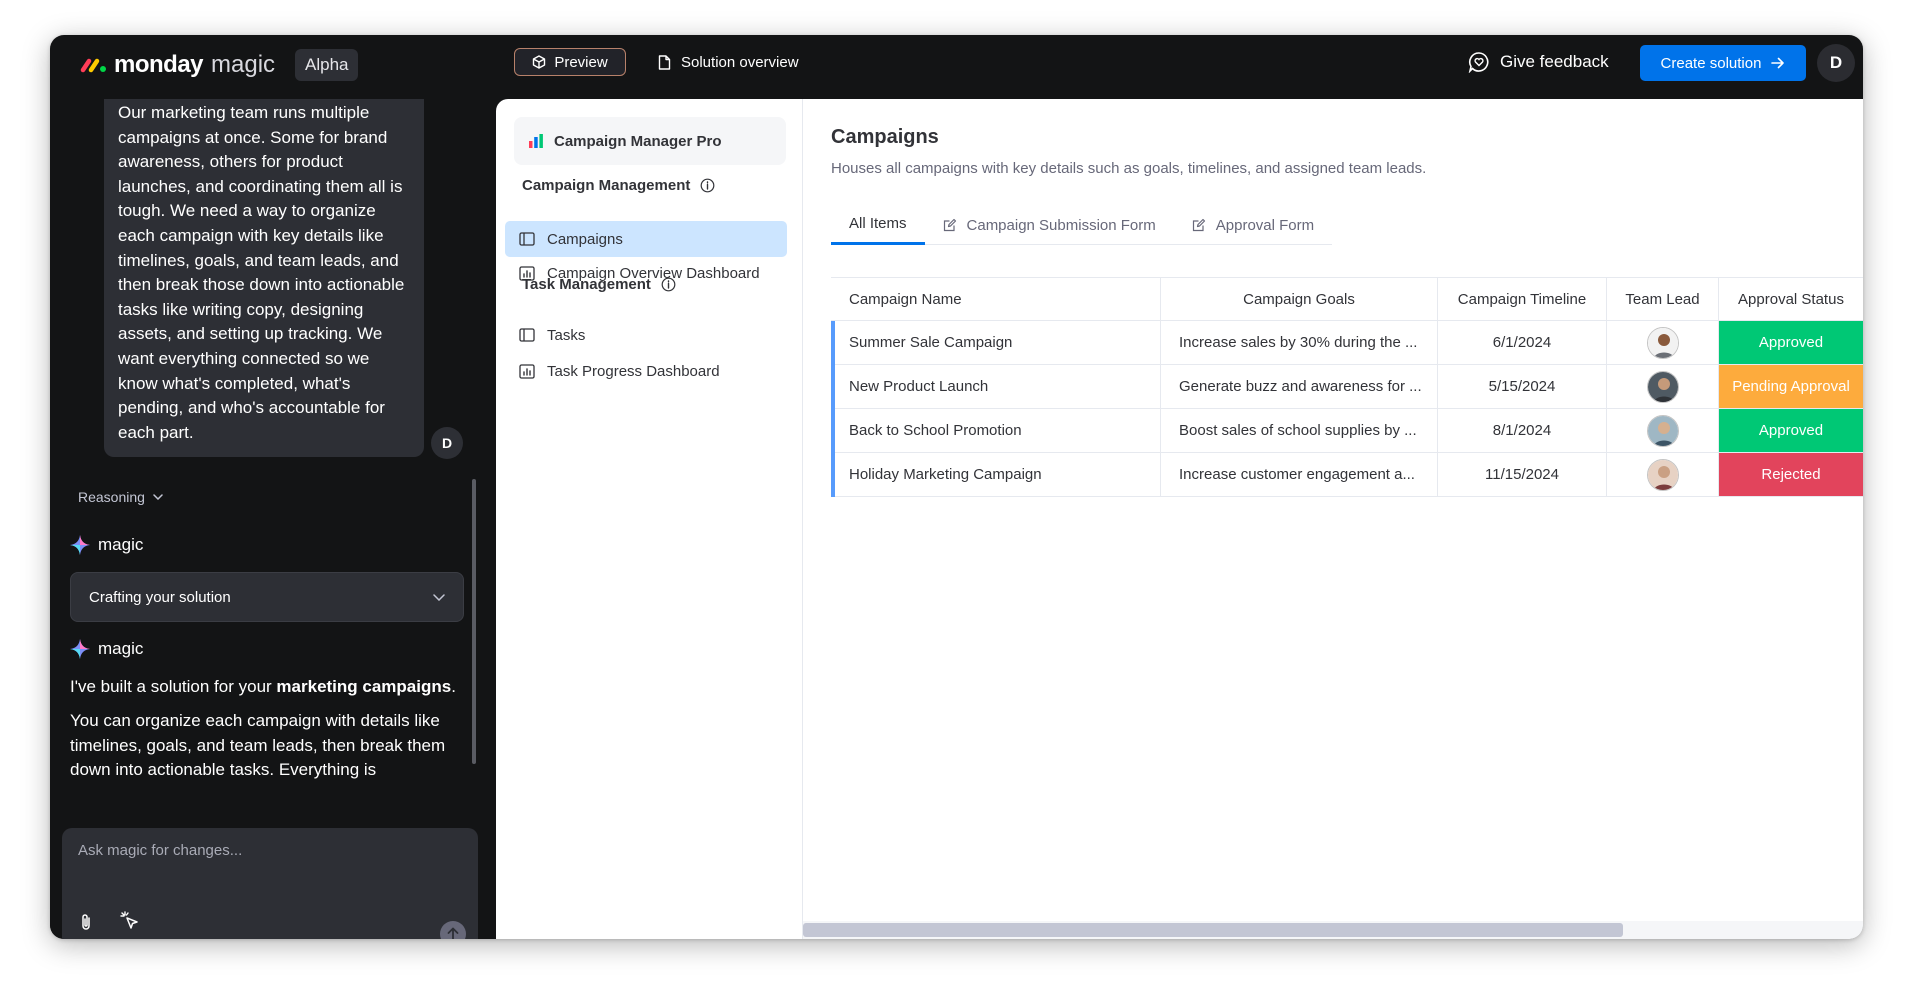  I want to click on chat-scrollbar, so click(474, 621).